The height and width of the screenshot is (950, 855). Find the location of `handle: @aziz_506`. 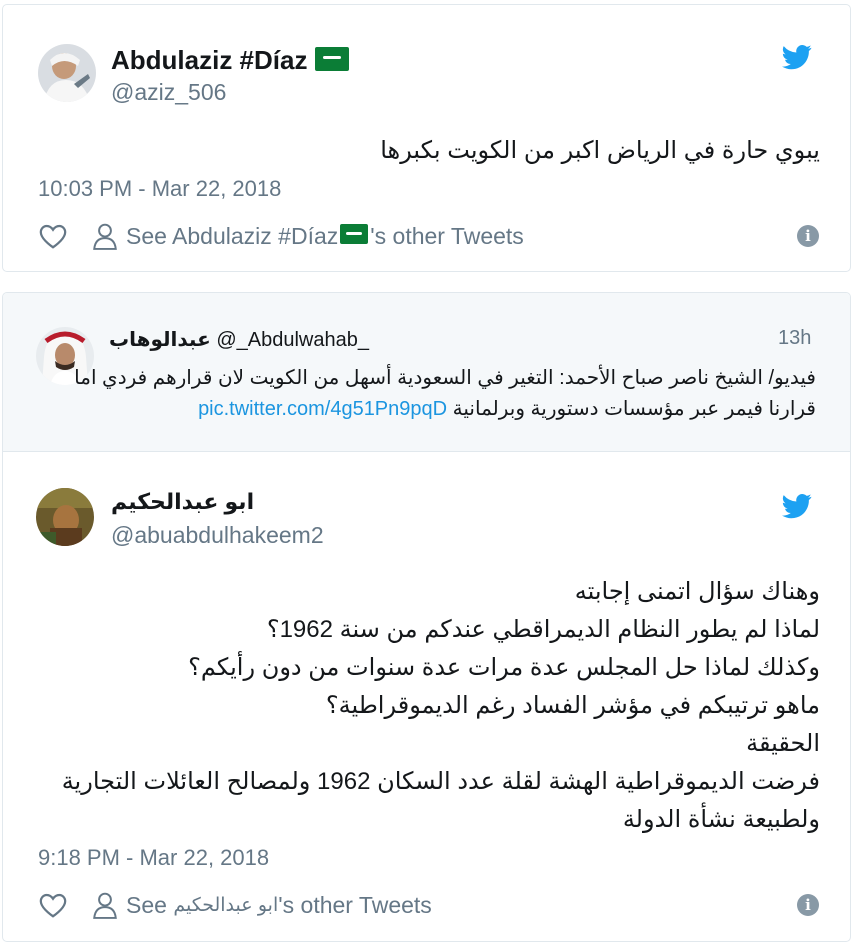

handle: @aziz_506 is located at coordinates (168, 92).